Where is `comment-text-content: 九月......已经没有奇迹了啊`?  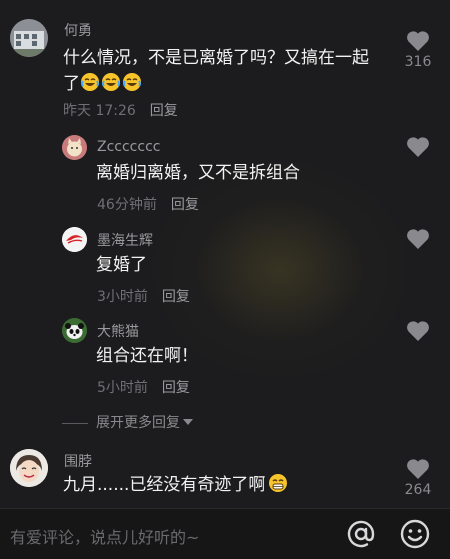 comment-text-content: 九月......已经没有奇迹了啊 is located at coordinates (164, 485).